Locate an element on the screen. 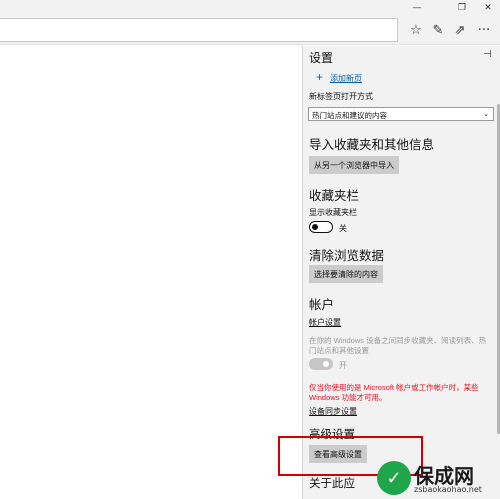 The image size is (500, 499). minimize-icon: — is located at coordinates (417, 7).